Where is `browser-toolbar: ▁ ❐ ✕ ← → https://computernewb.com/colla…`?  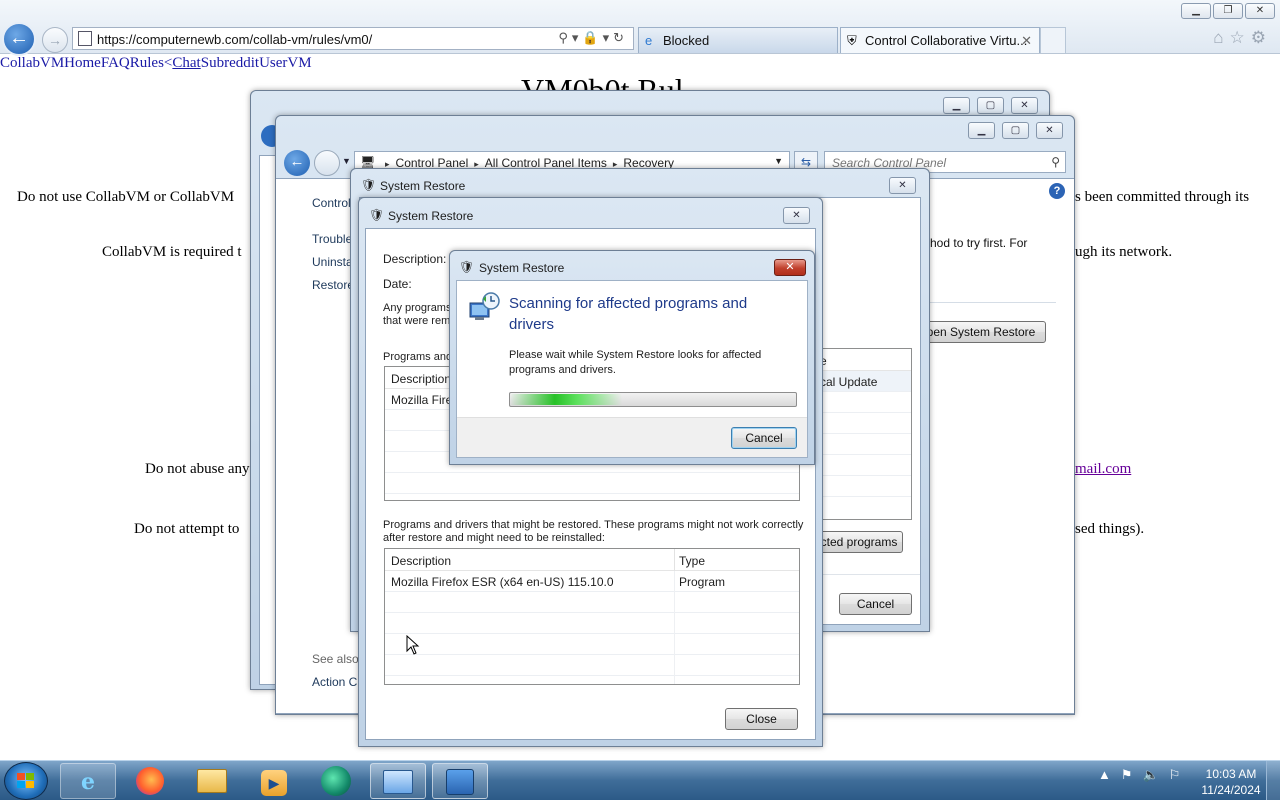
browser-toolbar: ▁ ❐ ✕ ← → https://computernewb.com/colla… is located at coordinates (640, 28).